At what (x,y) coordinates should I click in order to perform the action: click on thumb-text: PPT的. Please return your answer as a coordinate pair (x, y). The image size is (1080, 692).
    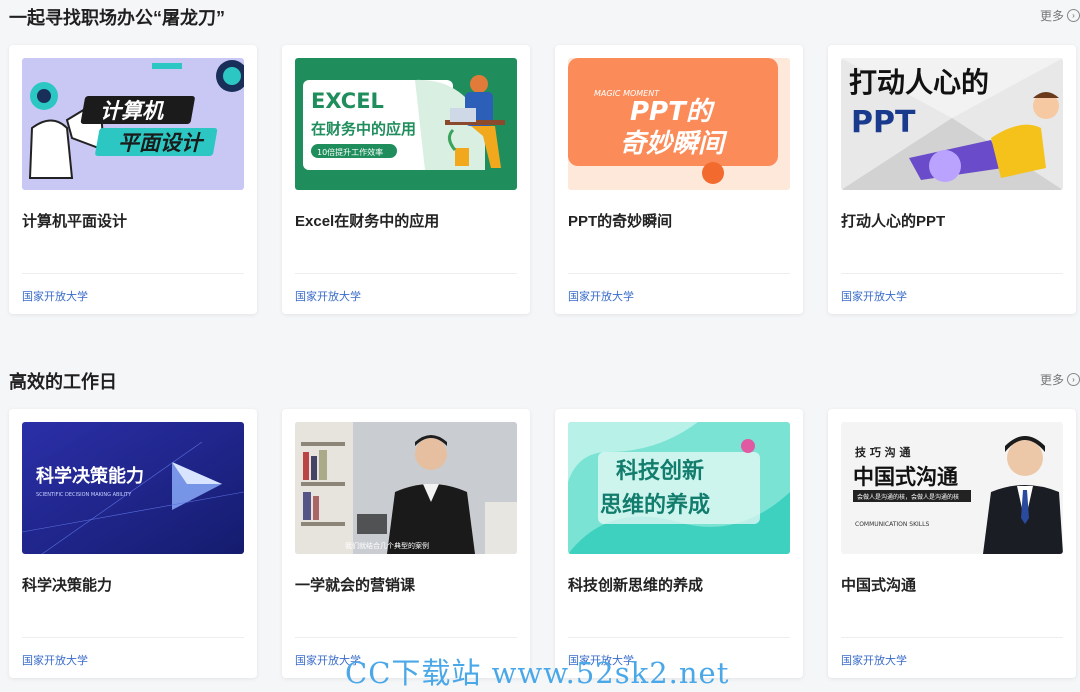
    Looking at the image, I should click on (673, 112).